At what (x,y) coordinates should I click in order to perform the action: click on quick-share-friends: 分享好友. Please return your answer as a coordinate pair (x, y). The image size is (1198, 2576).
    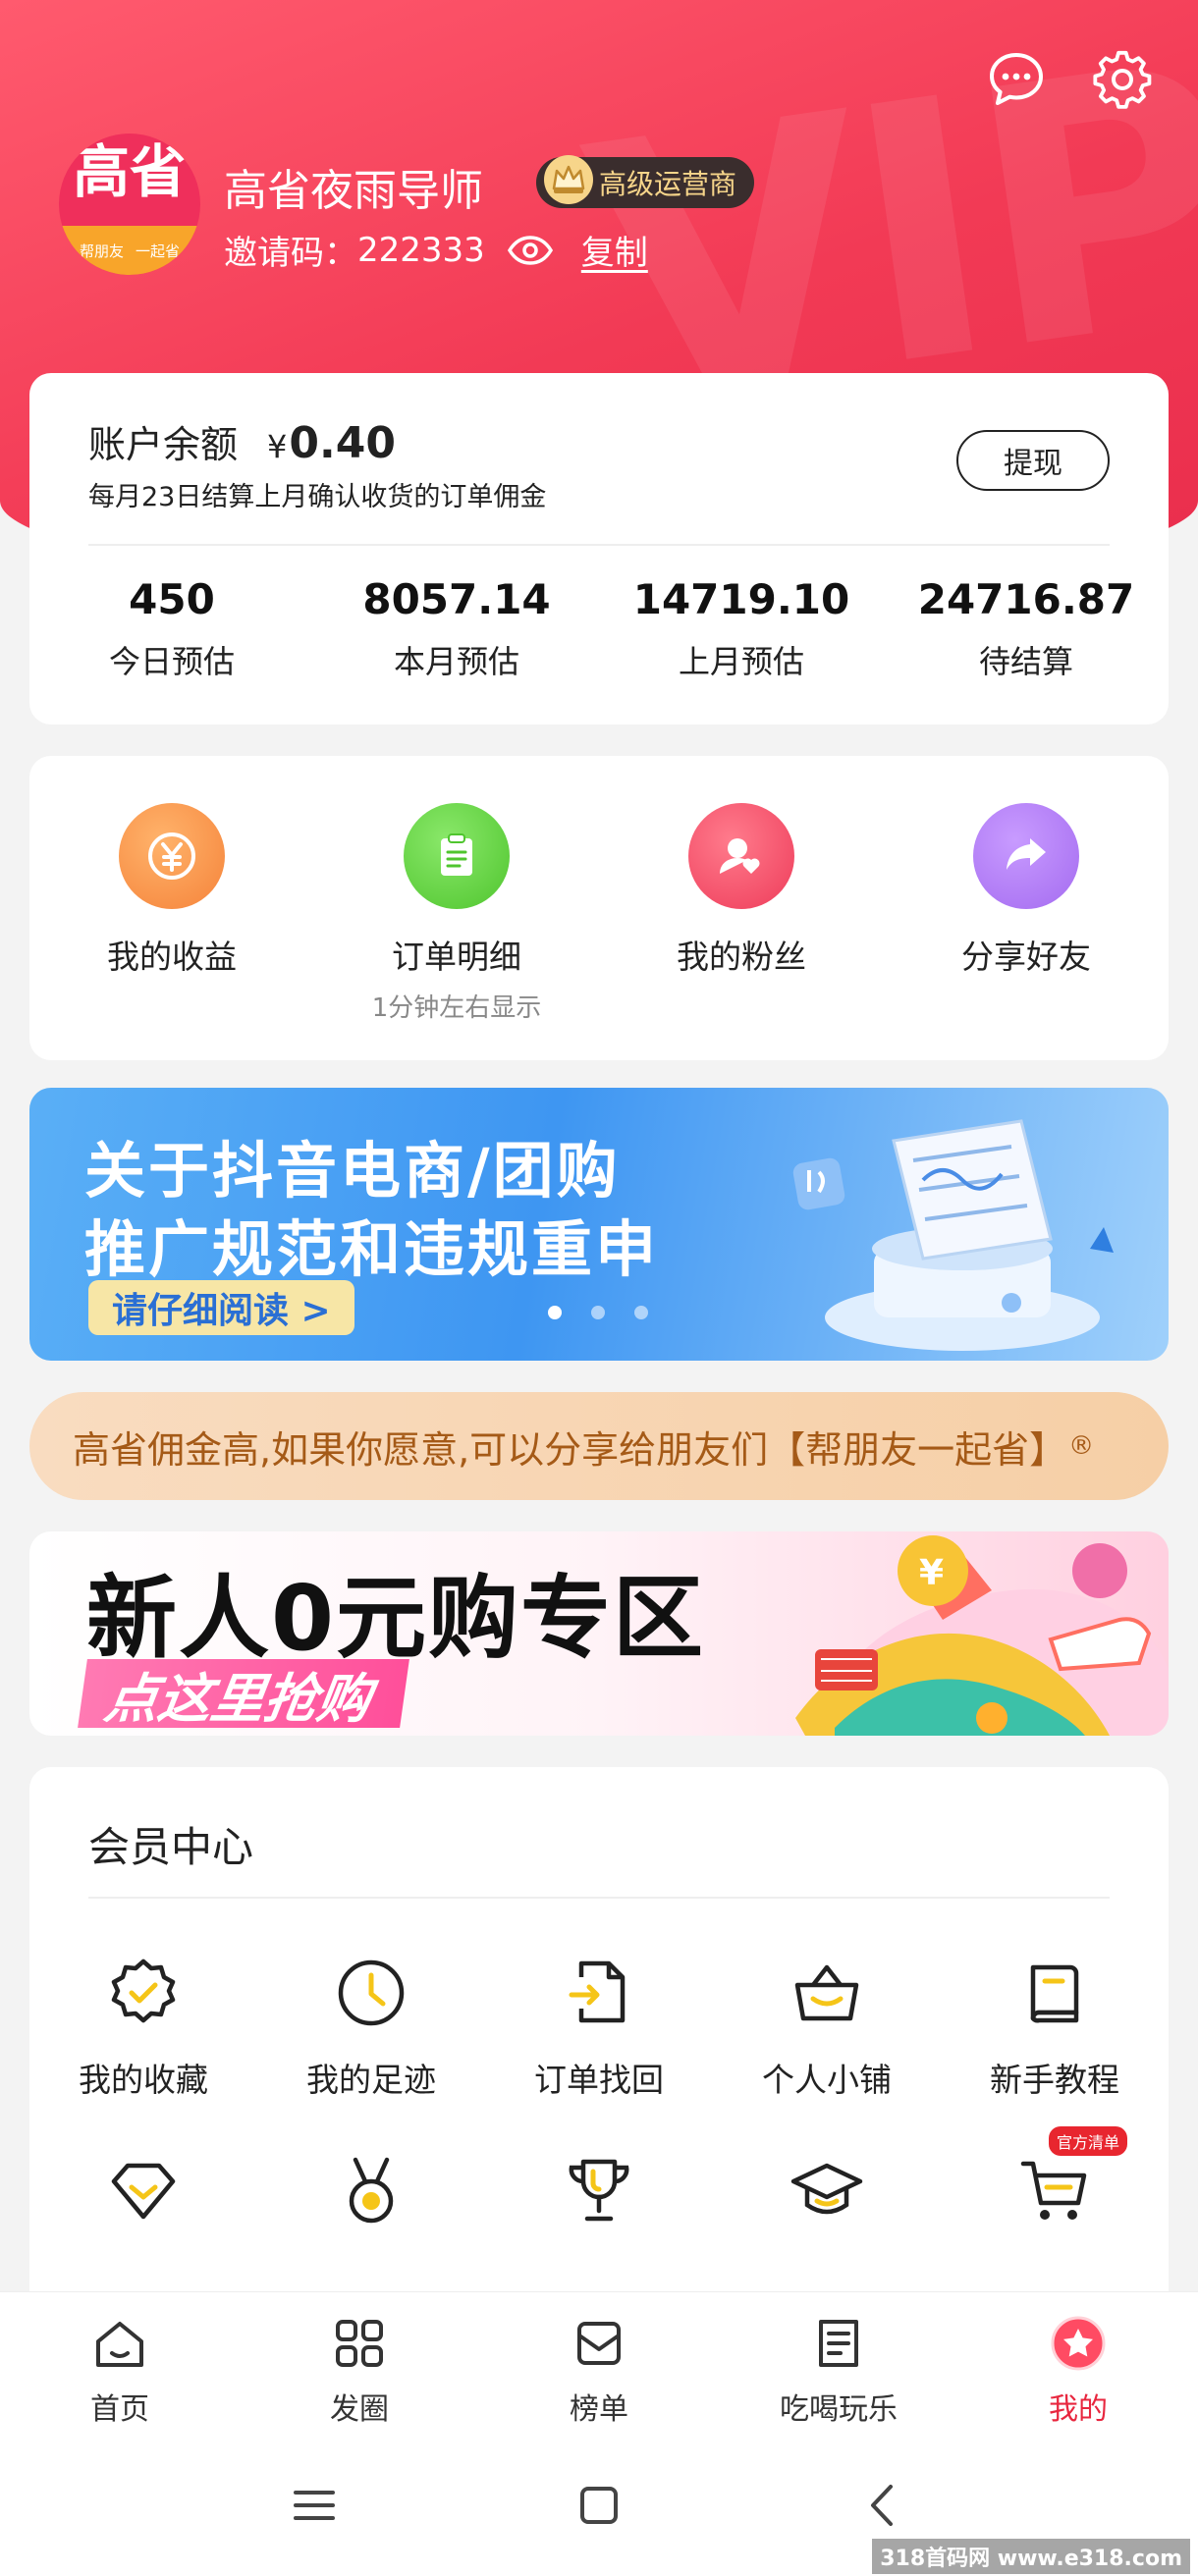
    Looking at the image, I should click on (1026, 913).